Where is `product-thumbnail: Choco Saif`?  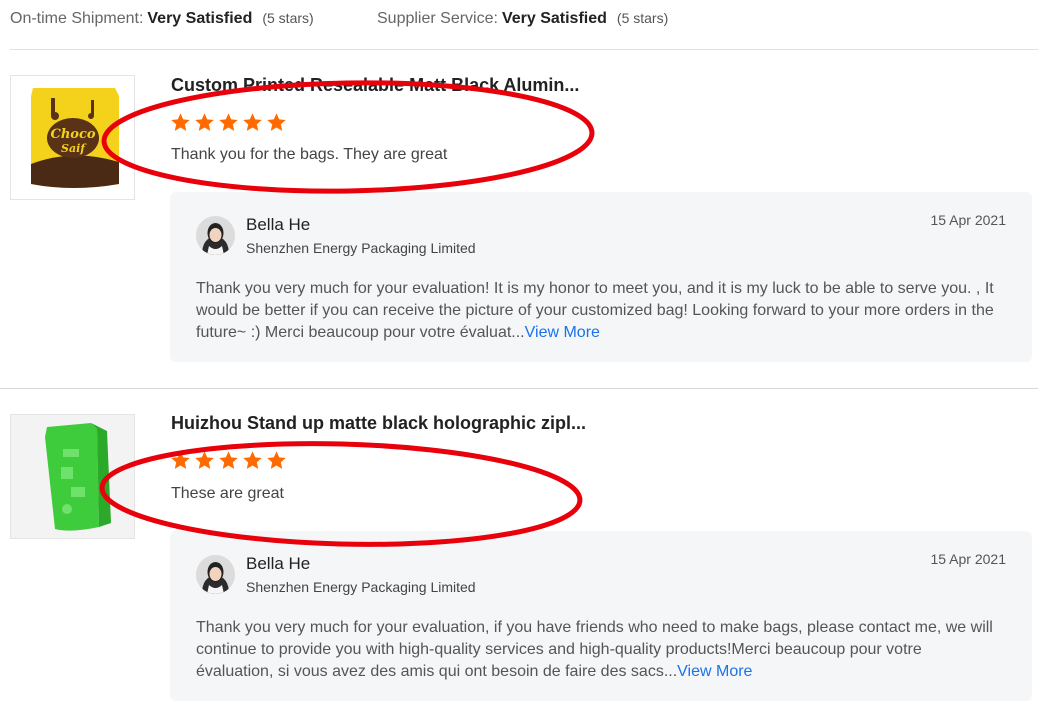 product-thumbnail: Choco Saif is located at coordinates (72, 137).